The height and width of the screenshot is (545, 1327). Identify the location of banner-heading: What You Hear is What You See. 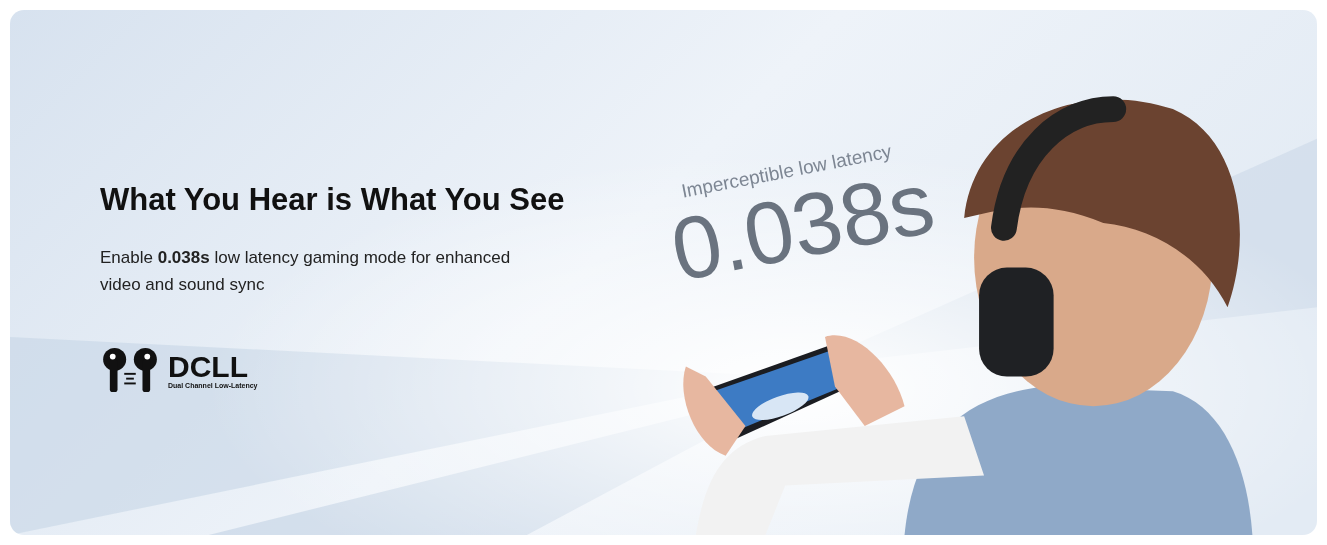
(333, 200).